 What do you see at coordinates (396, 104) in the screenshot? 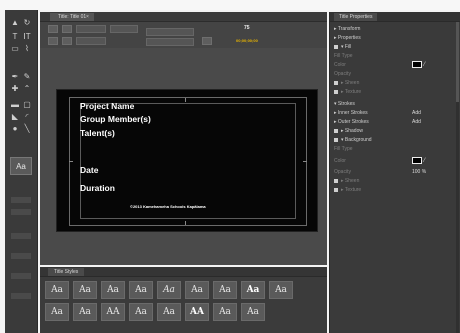
I see `strokes-row: ▾ Strokes` at bounding box center [396, 104].